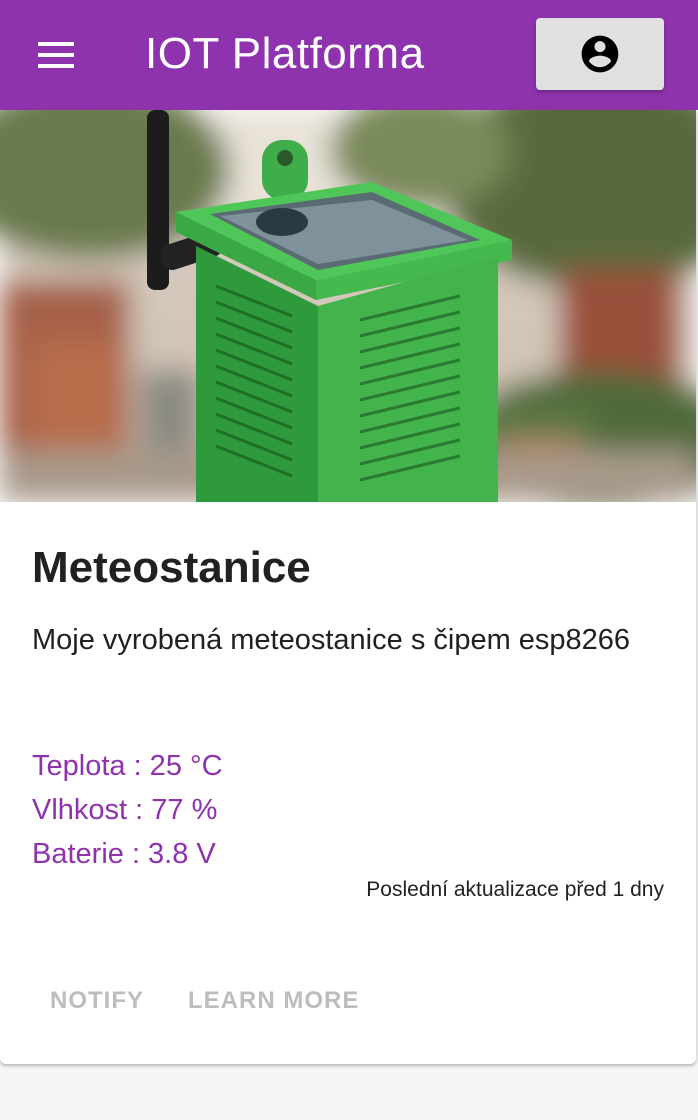 The width and height of the screenshot is (698, 1120). I want to click on account-circle-icon, so click(600, 54).